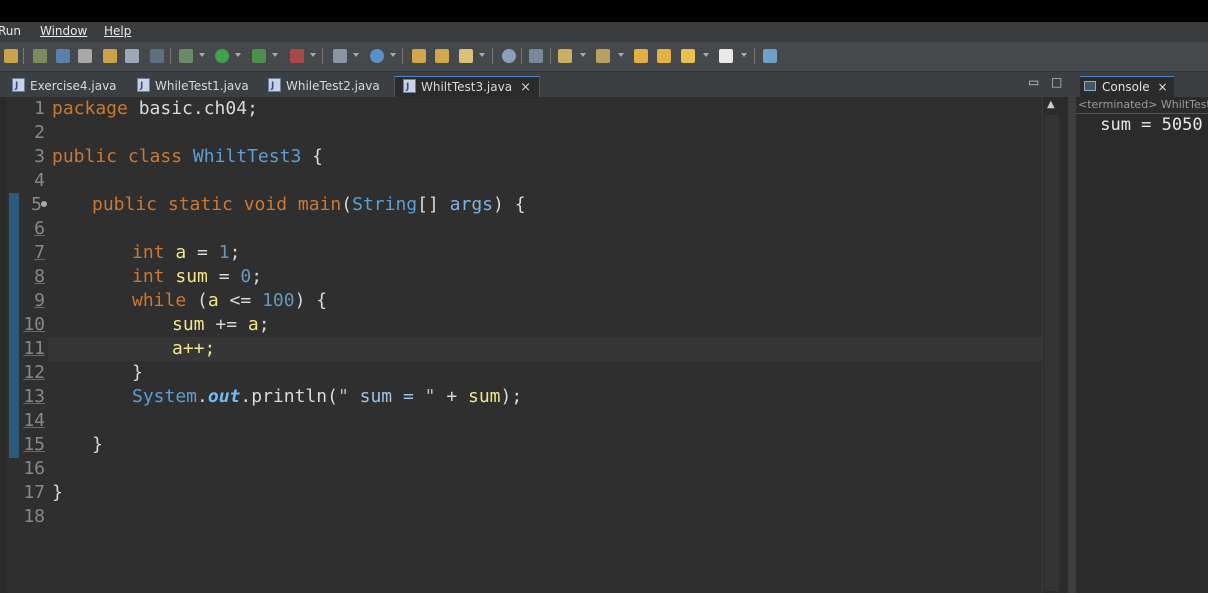 Image resolution: width=1208 pixels, height=593 pixels. What do you see at coordinates (40, 56) in the screenshot?
I see `skip-breakpoints-icon` at bounding box center [40, 56].